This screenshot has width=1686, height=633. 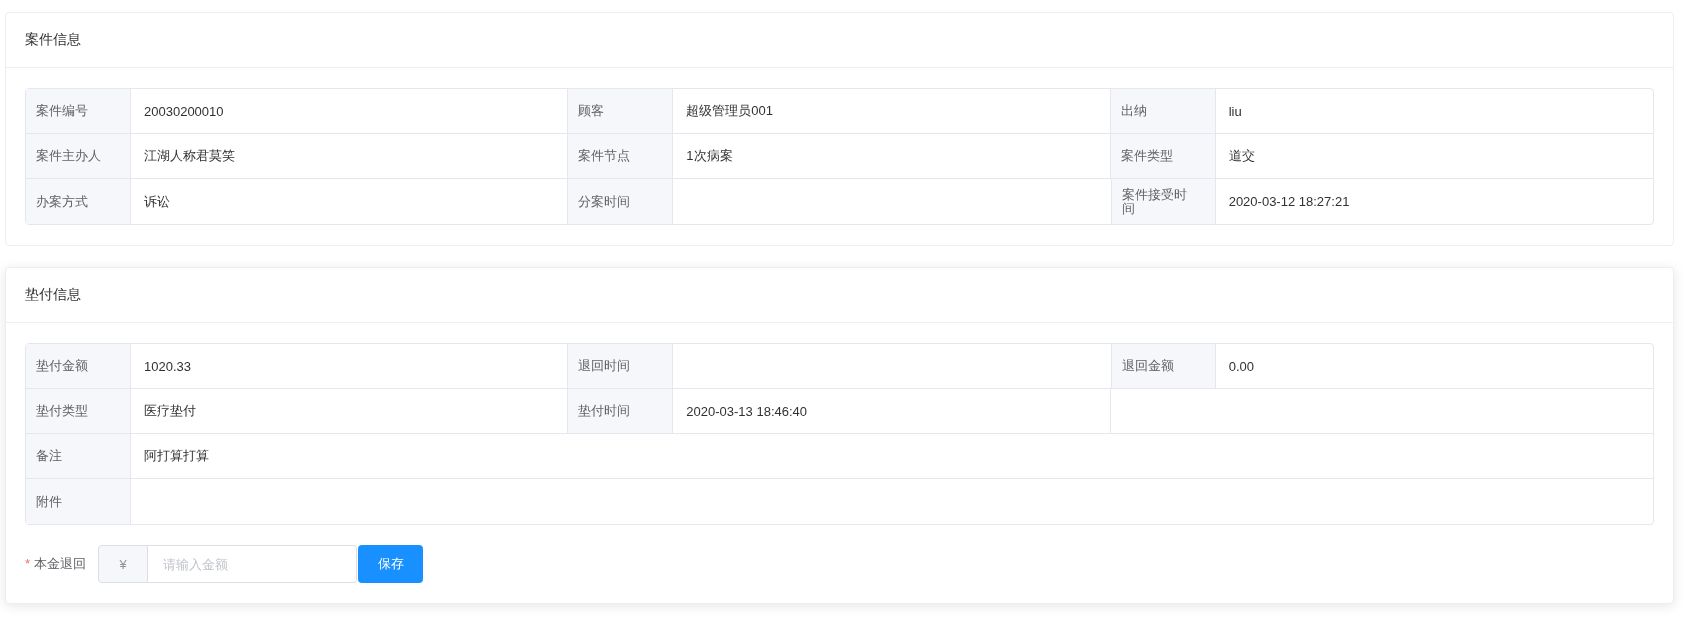 What do you see at coordinates (892, 456) in the screenshot?
I see `field-value: 阿打算打算` at bounding box center [892, 456].